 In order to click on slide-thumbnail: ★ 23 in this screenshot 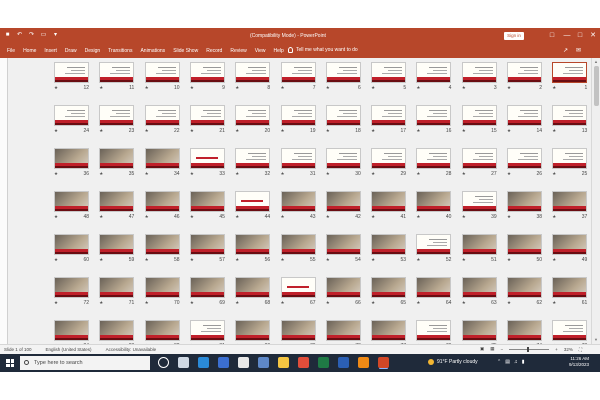, I will do `click(117, 119)`.